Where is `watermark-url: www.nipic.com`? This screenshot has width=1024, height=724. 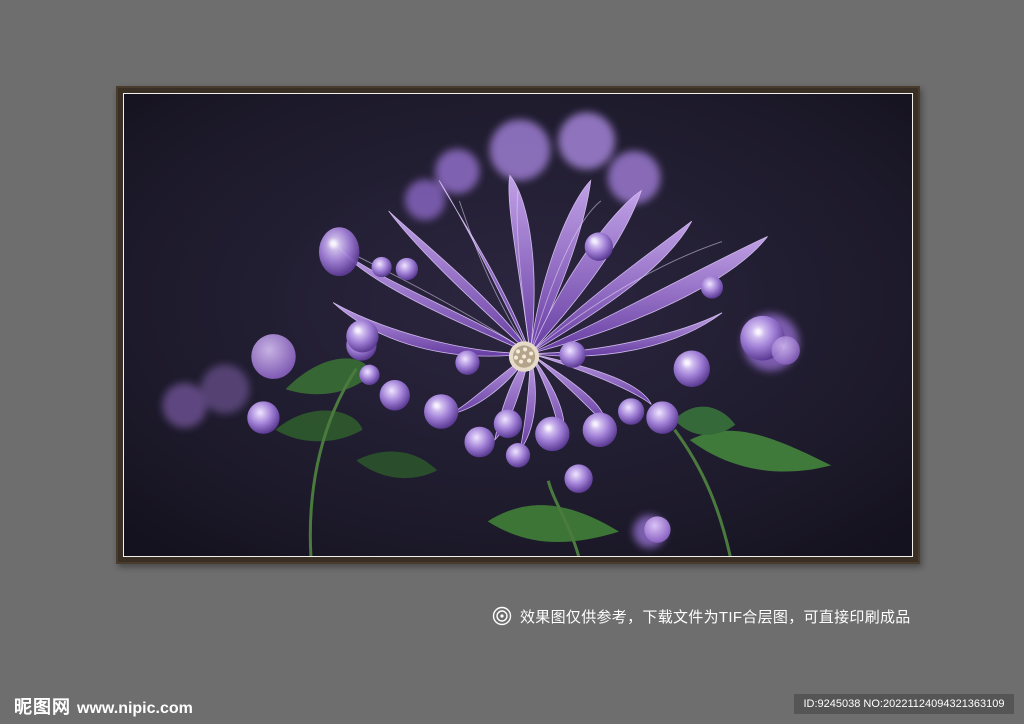 watermark-url: www.nipic.com is located at coordinates (135, 708).